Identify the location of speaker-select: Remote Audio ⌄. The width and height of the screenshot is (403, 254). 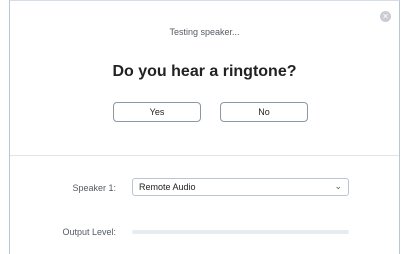
(240, 187).